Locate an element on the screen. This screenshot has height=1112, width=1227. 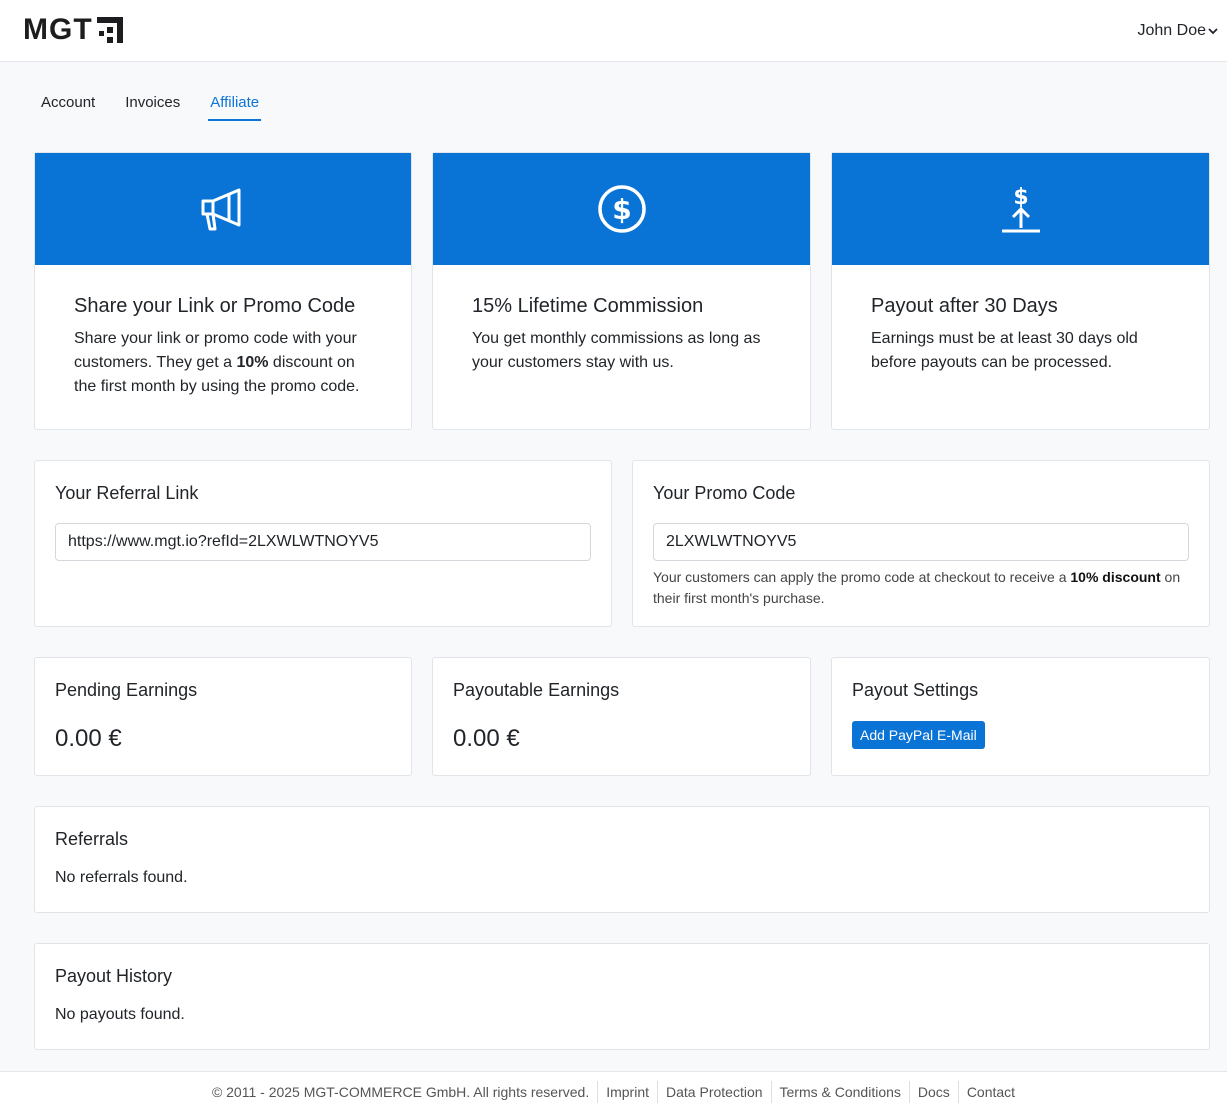
footer-link-data-protection: Data Protection is located at coordinates (714, 1092).